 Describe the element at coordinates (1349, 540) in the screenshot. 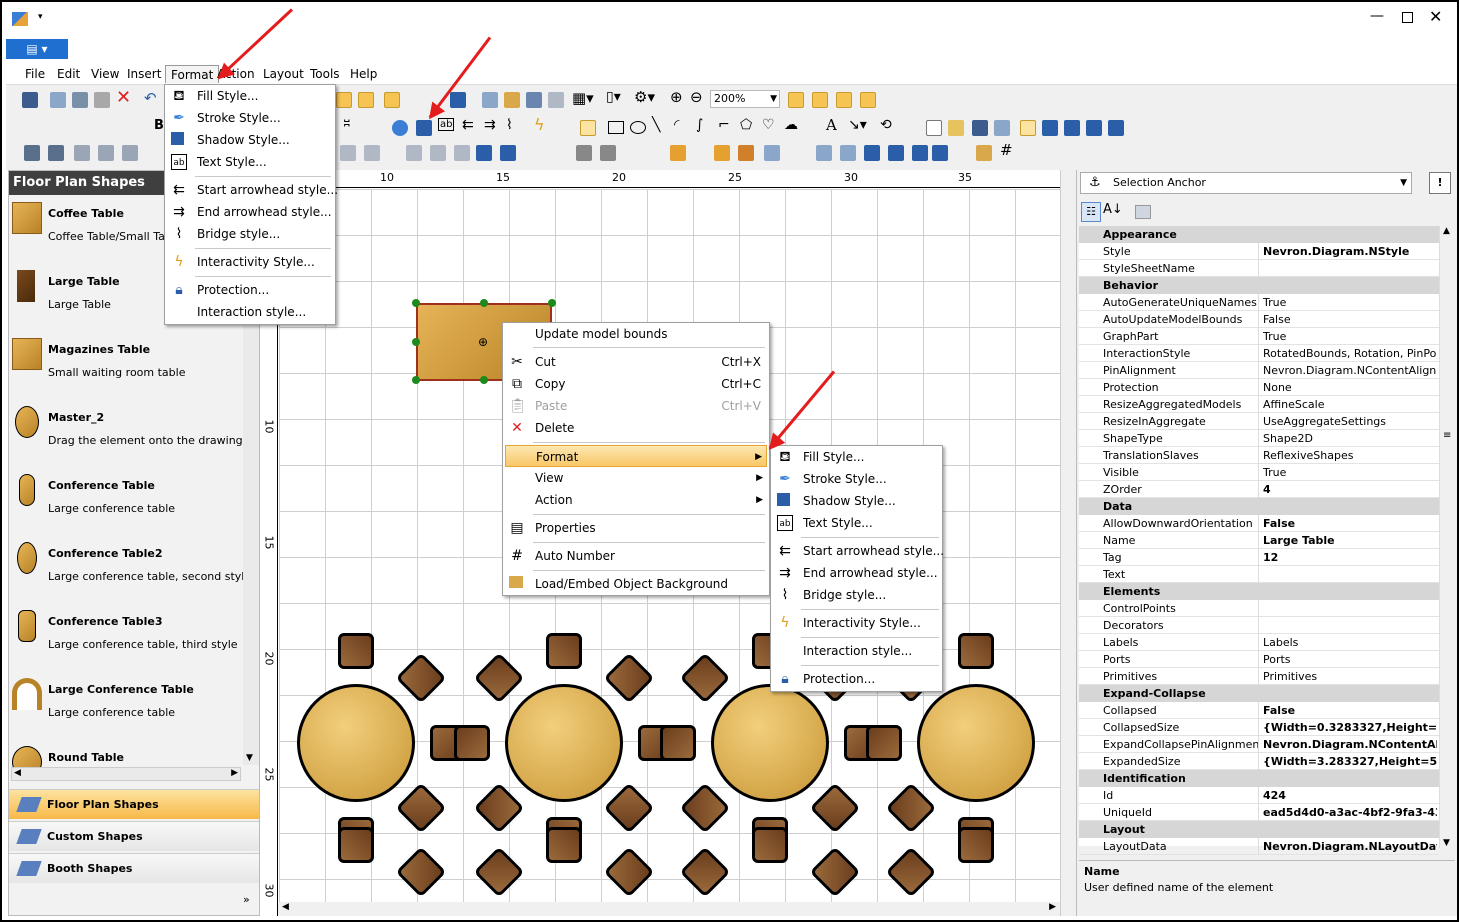

I see `property-value: Large Table` at that location.